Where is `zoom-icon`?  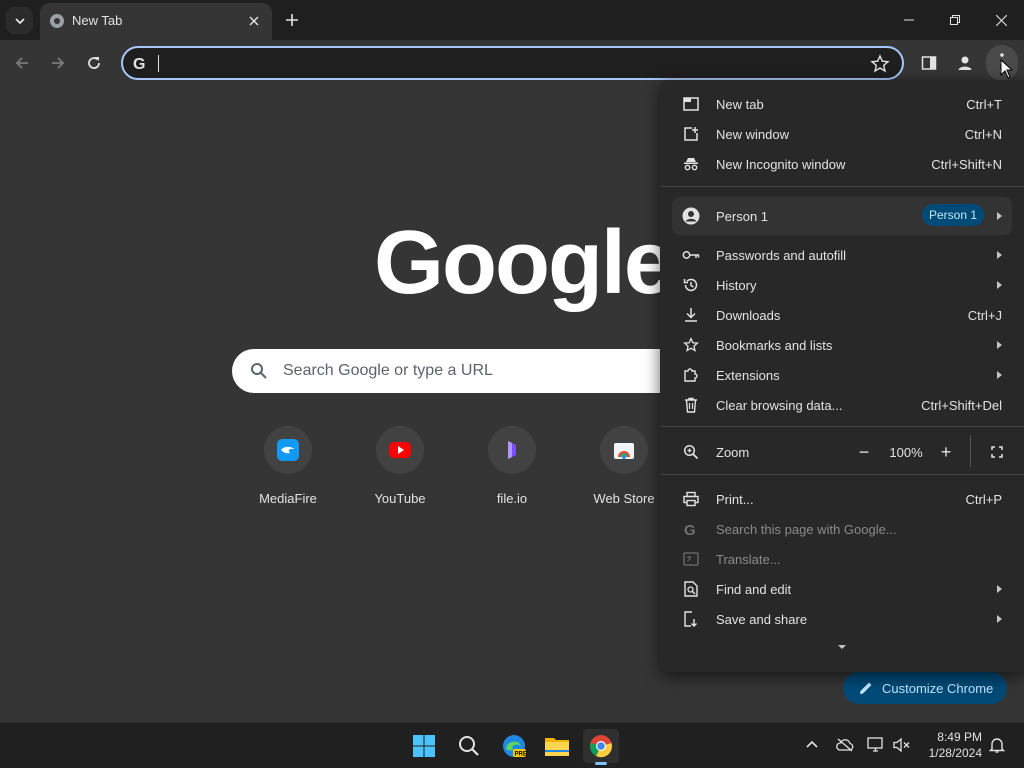 zoom-icon is located at coordinates (691, 452).